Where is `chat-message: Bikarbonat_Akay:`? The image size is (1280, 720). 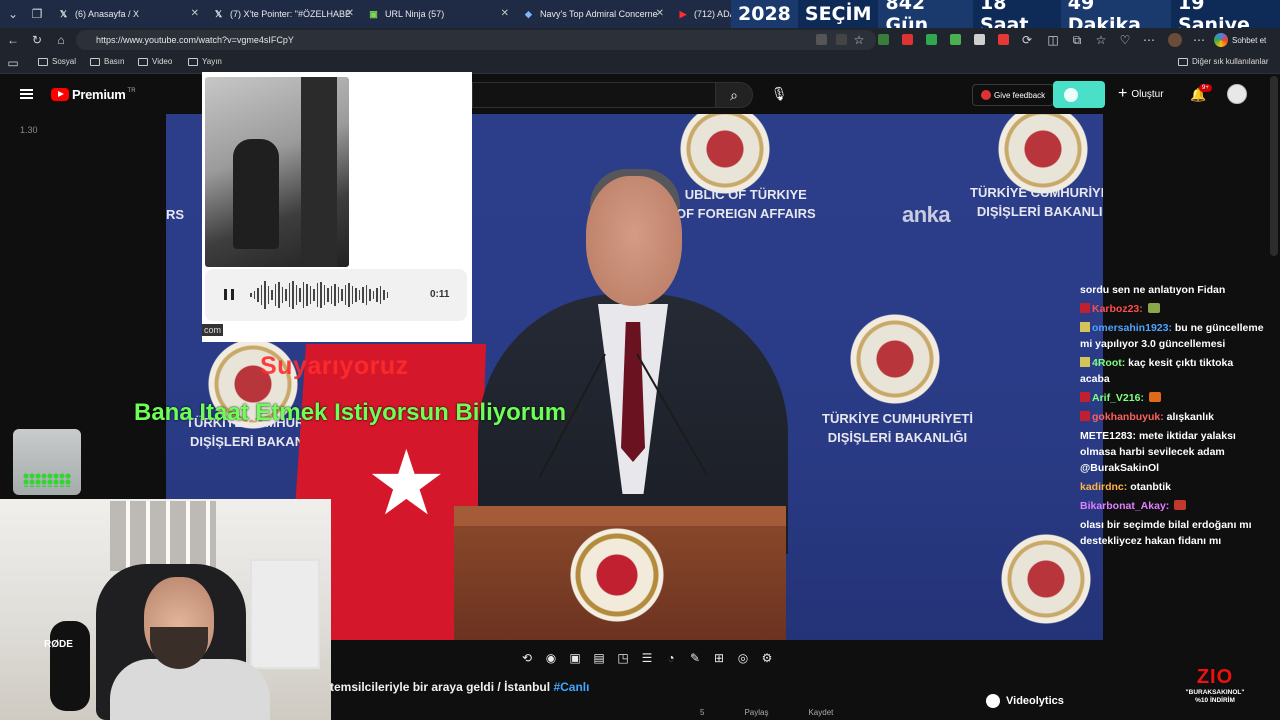 chat-message: Bikarbonat_Akay: is located at coordinates (1172, 506).